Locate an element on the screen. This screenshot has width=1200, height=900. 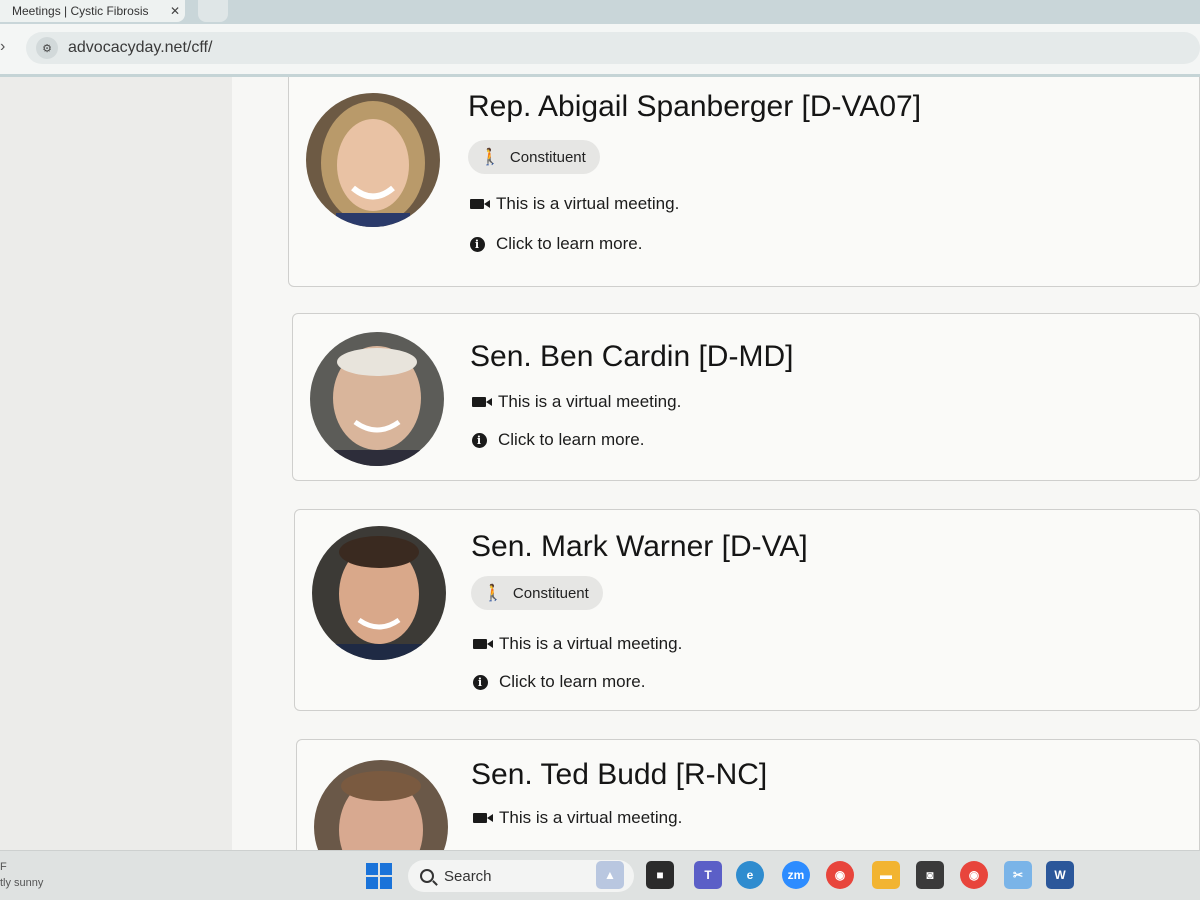
browser-toolbar: › ⚙ advocacyday.net/cff/ is located at coordinates (600, 49).